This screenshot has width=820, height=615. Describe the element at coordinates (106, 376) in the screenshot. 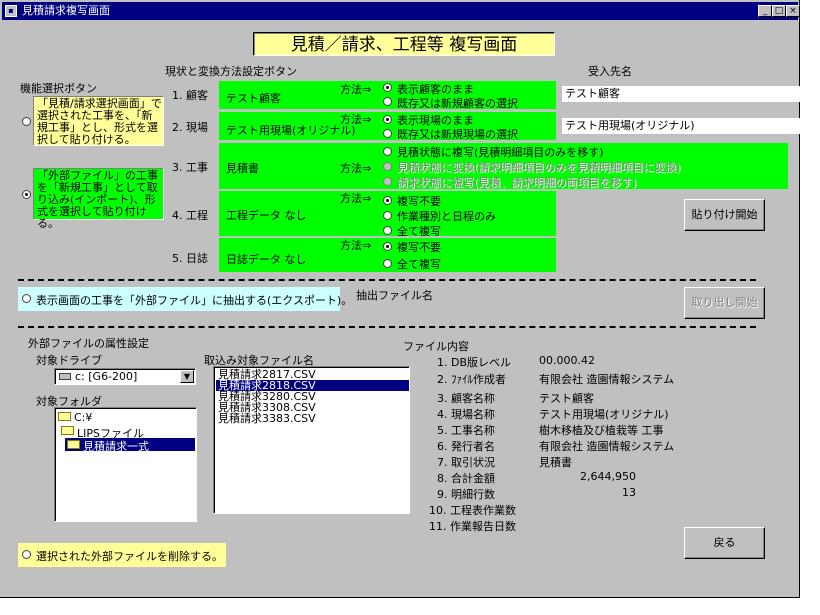

I see `drive-value: c: [G6-200]` at that location.